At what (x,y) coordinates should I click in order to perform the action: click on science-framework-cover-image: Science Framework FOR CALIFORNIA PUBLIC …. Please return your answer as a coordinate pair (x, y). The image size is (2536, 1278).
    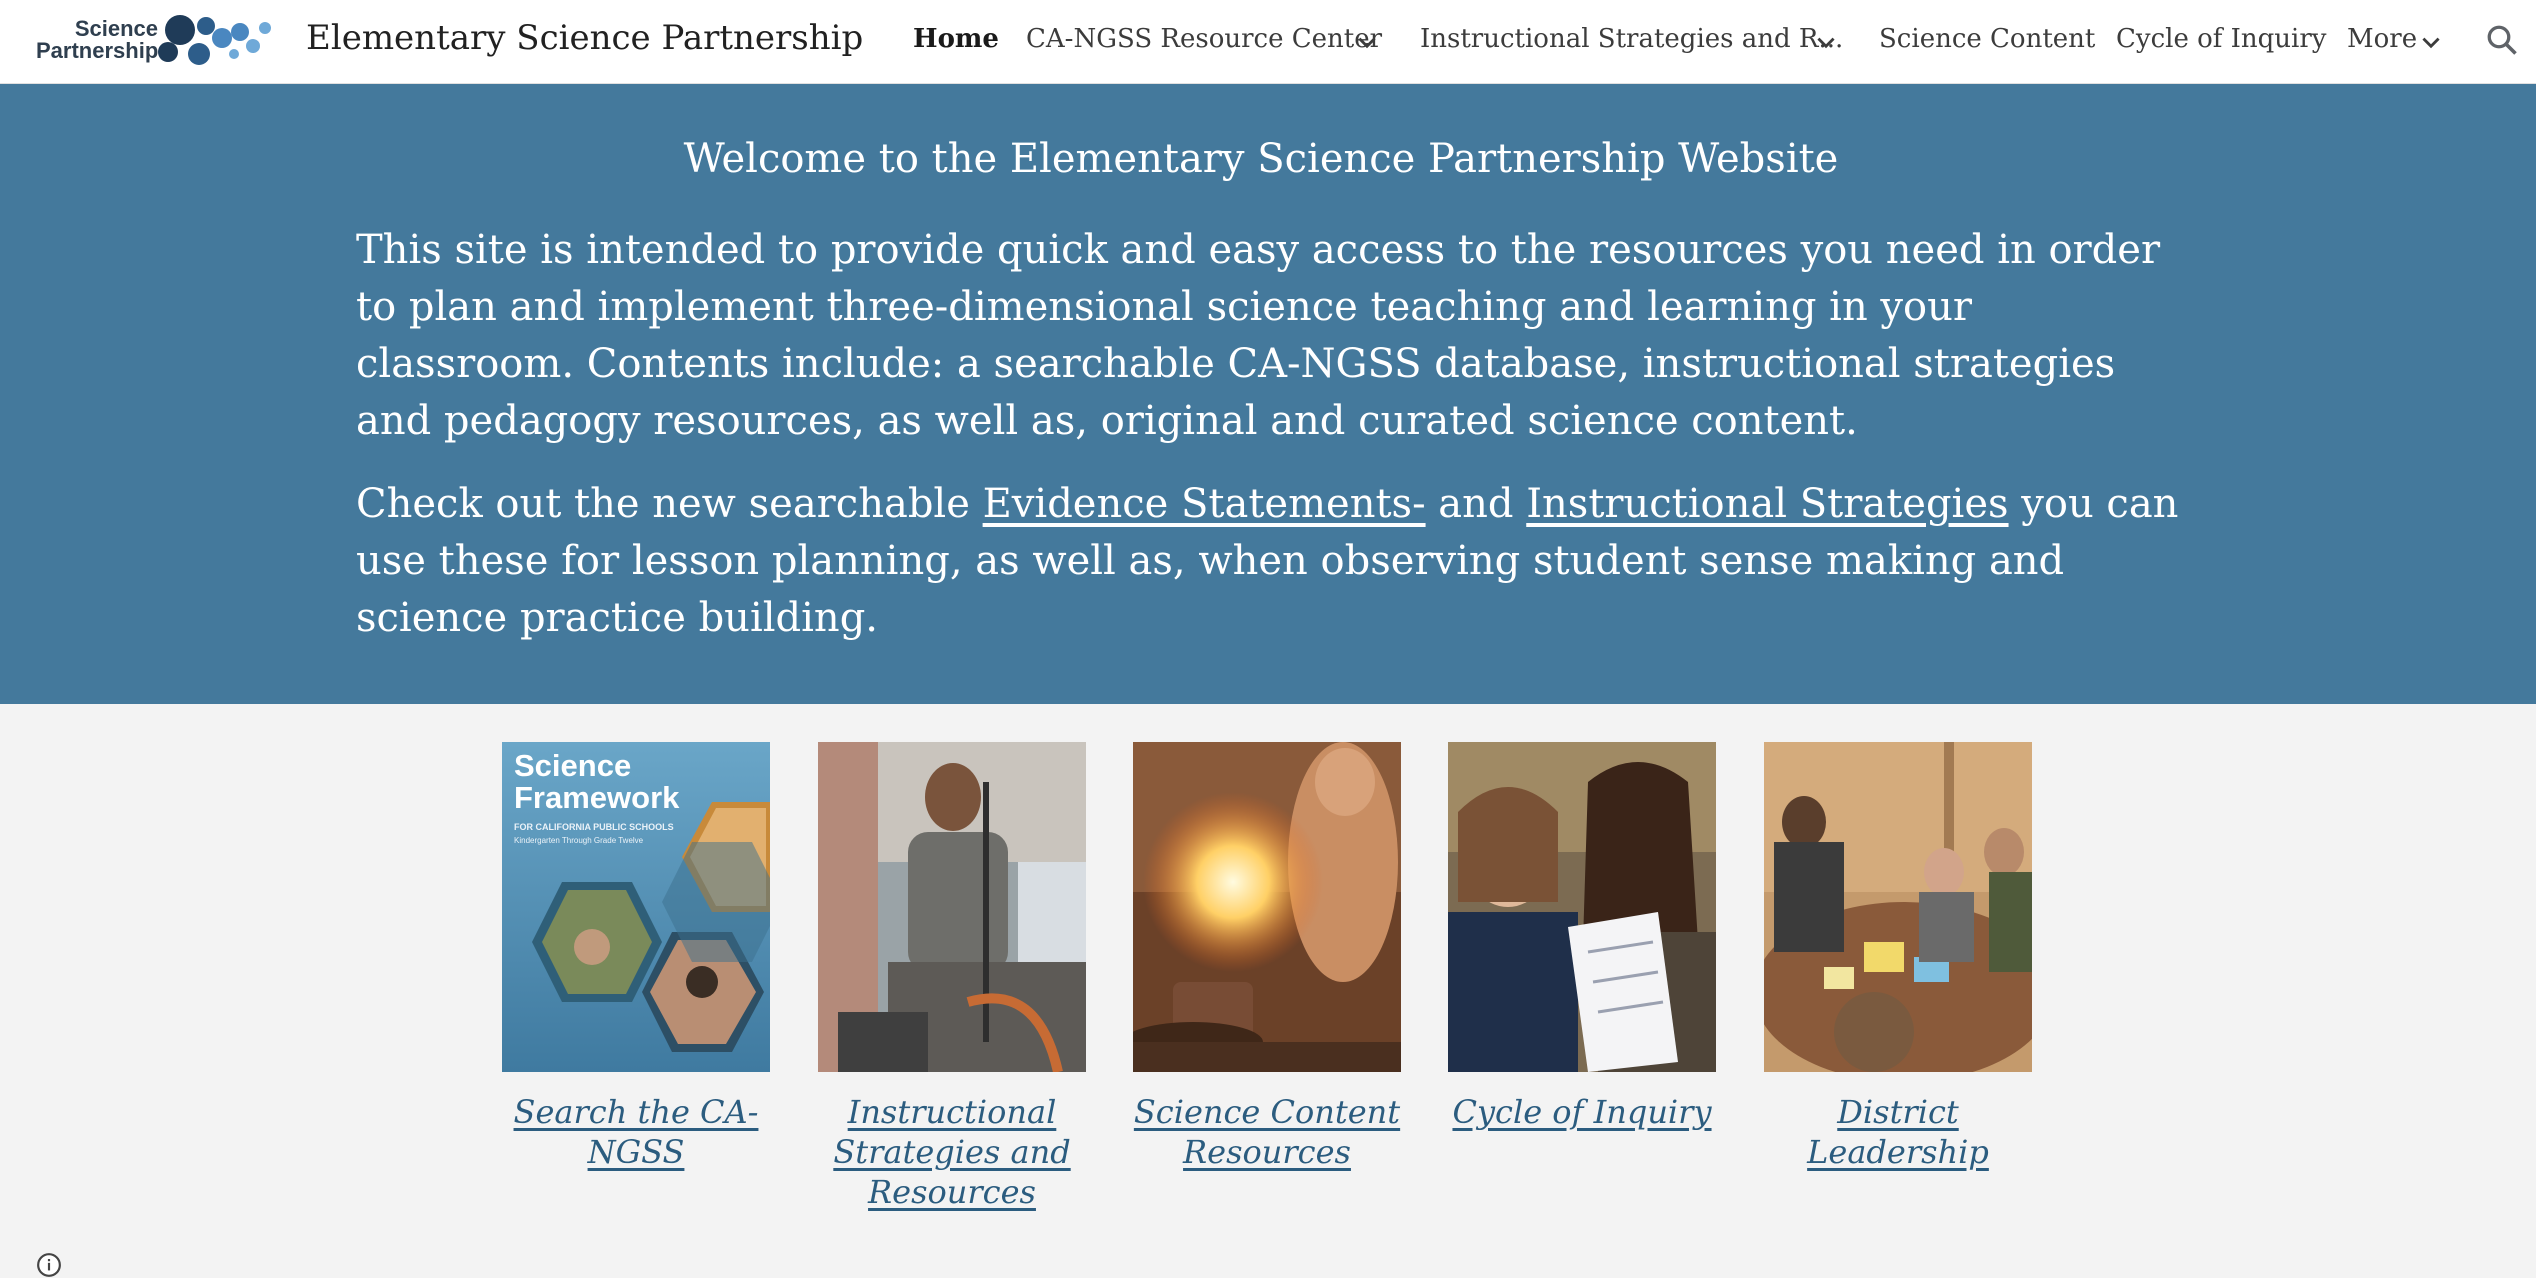
    Looking at the image, I should click on (636, 907).